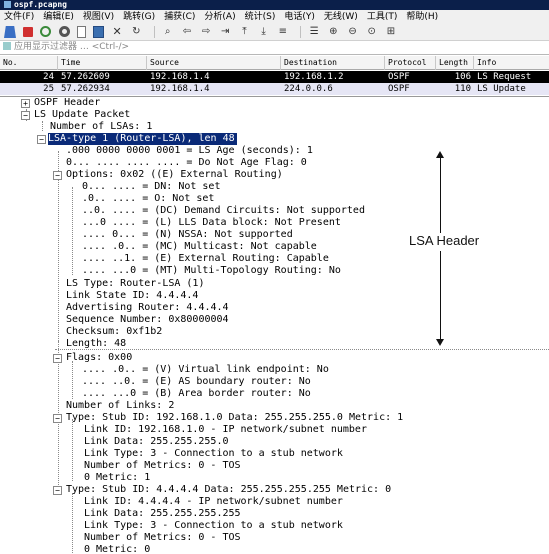 The width and height of the screenshot is (549, 554). Describe the element at coordinates (244, 32) in the screenshot. I see `first-packet-icon: ⤒` at that location.